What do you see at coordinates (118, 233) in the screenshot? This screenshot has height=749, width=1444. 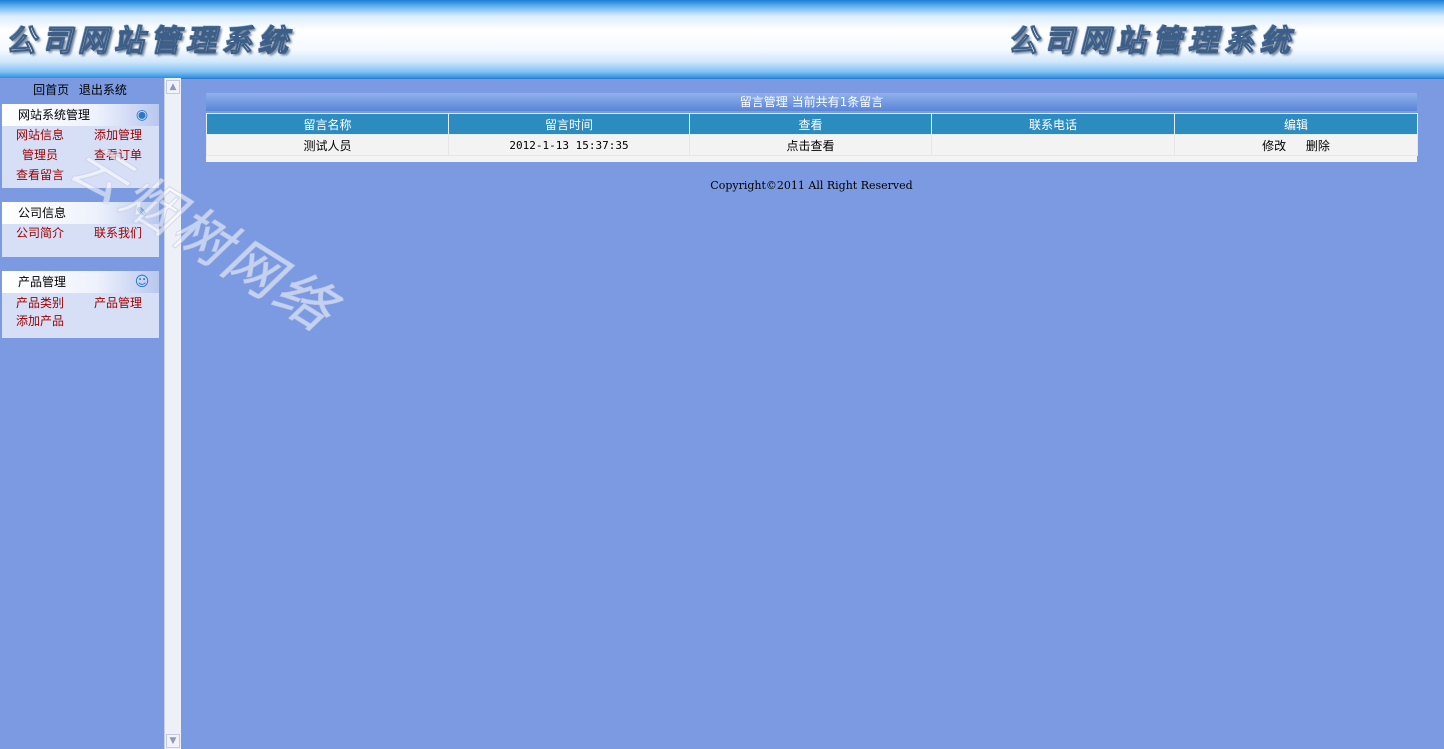 I see `sidebar-item-contact-us: 联系我们` at bounding box center [118, 233].